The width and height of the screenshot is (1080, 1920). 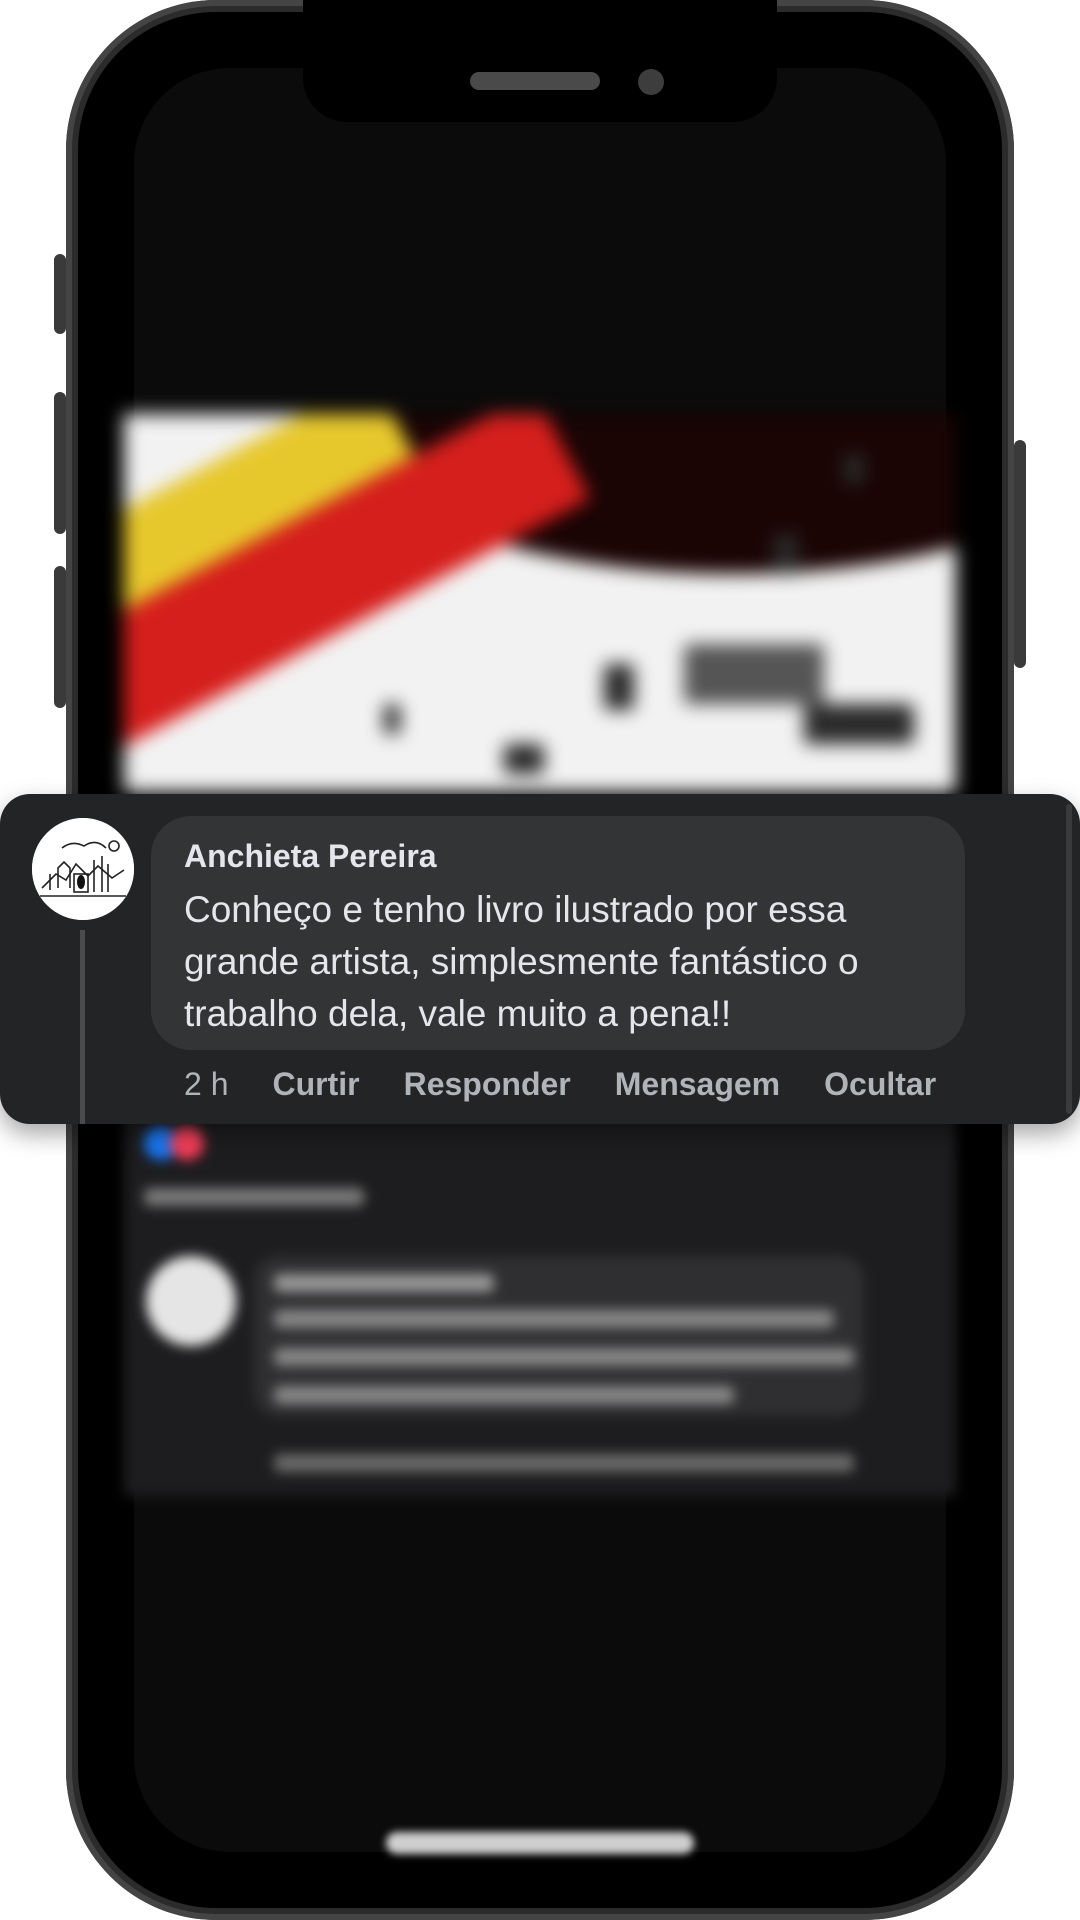 I want to click on volume-down-button, so click(x=60, y=637).